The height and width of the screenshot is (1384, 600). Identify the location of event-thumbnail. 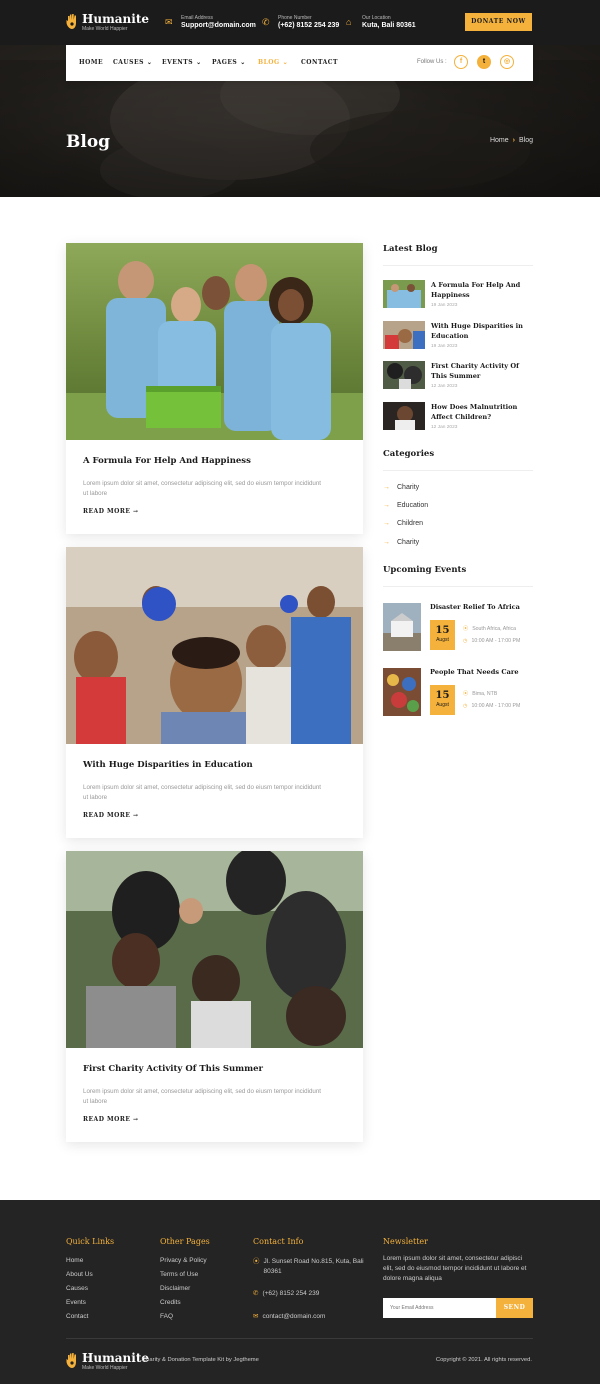
(402, 692).